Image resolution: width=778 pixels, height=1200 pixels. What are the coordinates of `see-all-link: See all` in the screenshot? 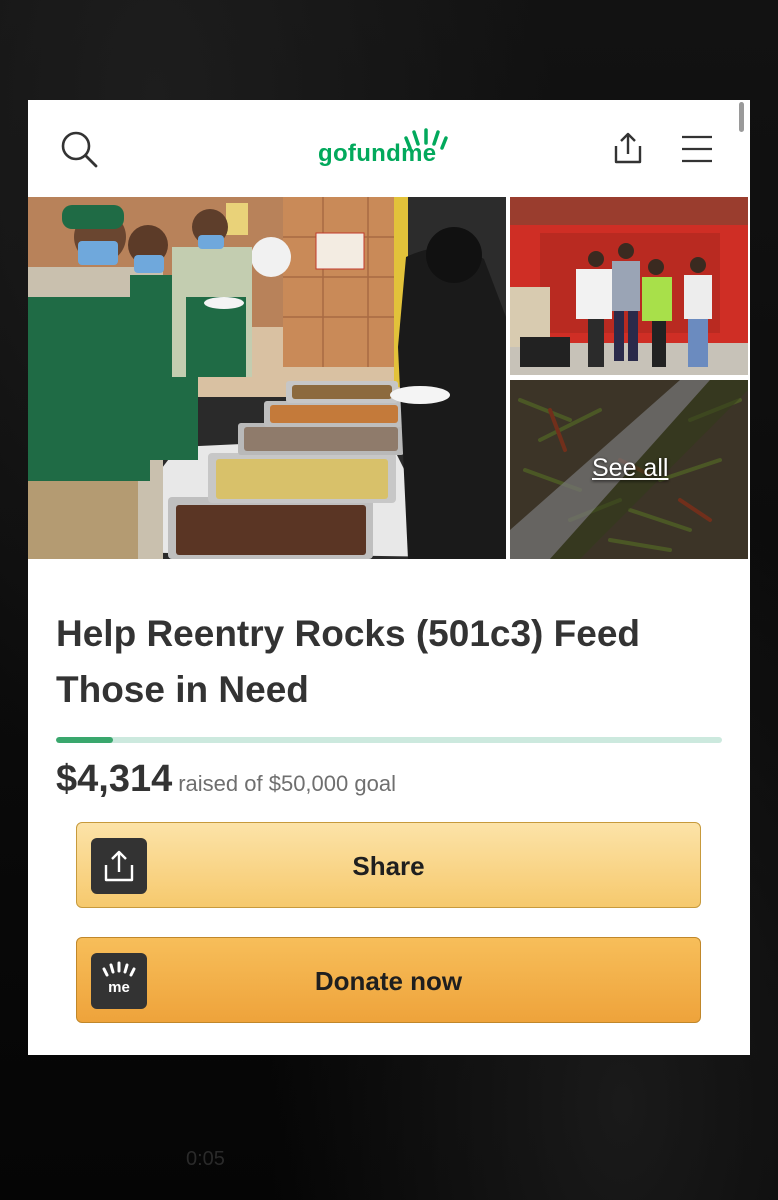 It's located at (630, 468).